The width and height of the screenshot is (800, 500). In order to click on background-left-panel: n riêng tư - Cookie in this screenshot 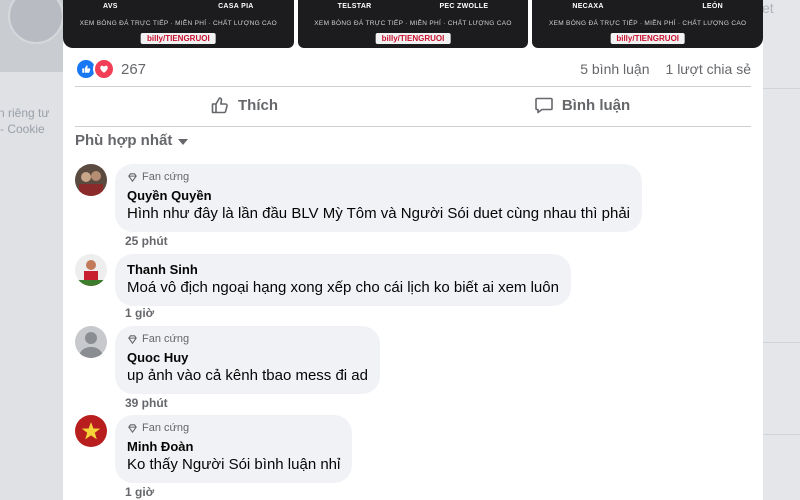, I will do `click(32, 250)`.